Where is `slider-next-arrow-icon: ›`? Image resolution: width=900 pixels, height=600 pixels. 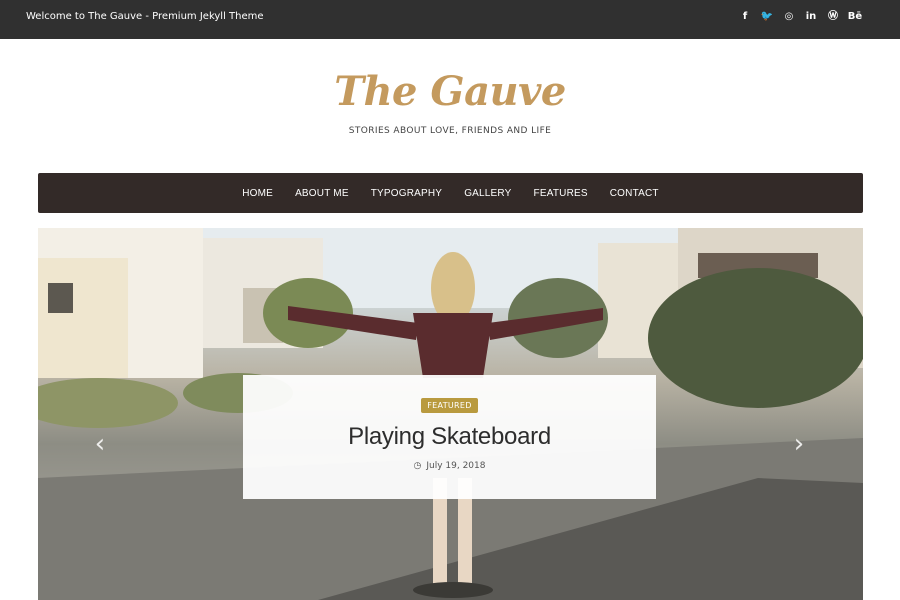
slider-next-arrow-icon: › is located at coordinates (799, 444).